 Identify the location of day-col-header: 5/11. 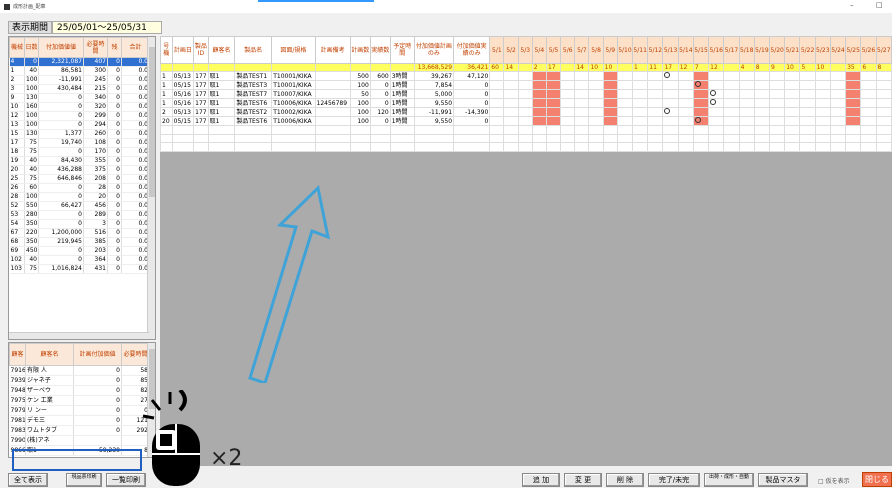
(640, 50).